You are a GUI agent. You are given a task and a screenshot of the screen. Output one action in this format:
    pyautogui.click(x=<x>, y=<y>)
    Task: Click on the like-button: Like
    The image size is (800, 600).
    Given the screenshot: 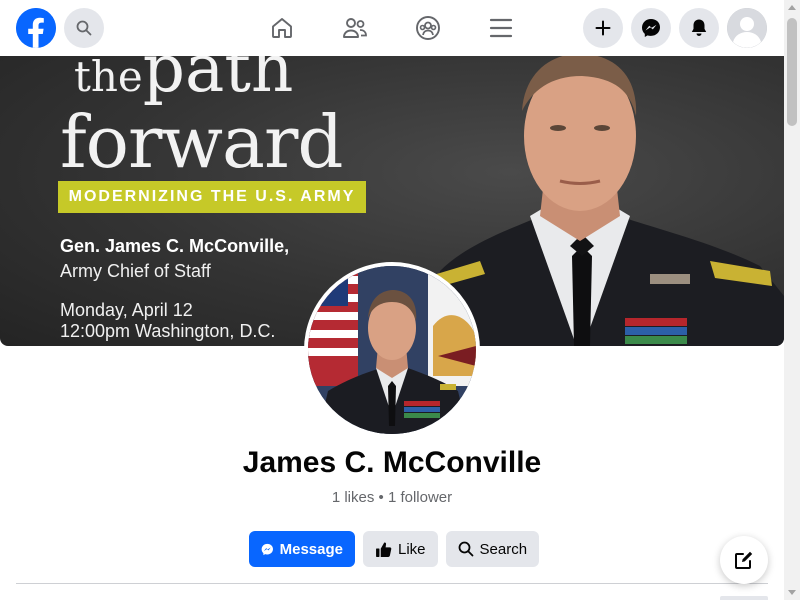 What is the action you would take?
    pyautogui.click(x=400, y=549)
    